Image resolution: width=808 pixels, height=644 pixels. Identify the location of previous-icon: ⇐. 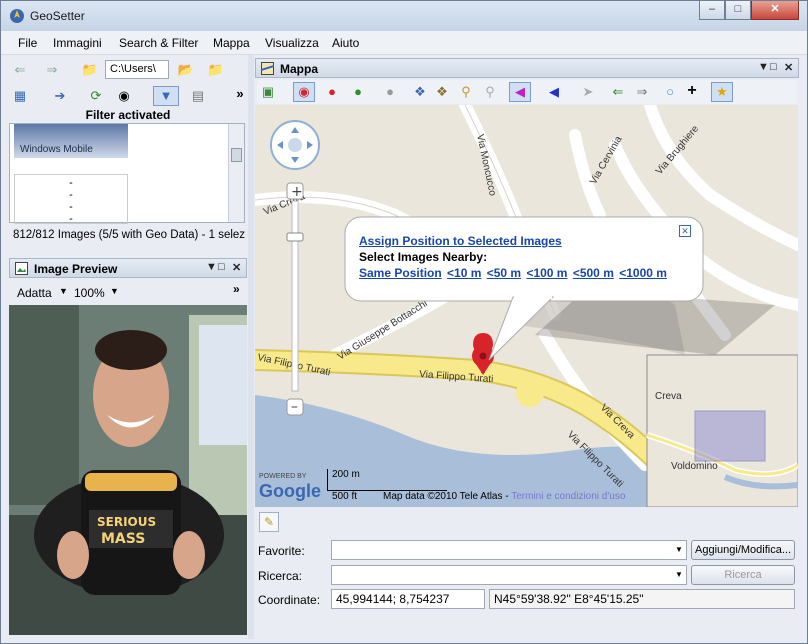
(618, 92).